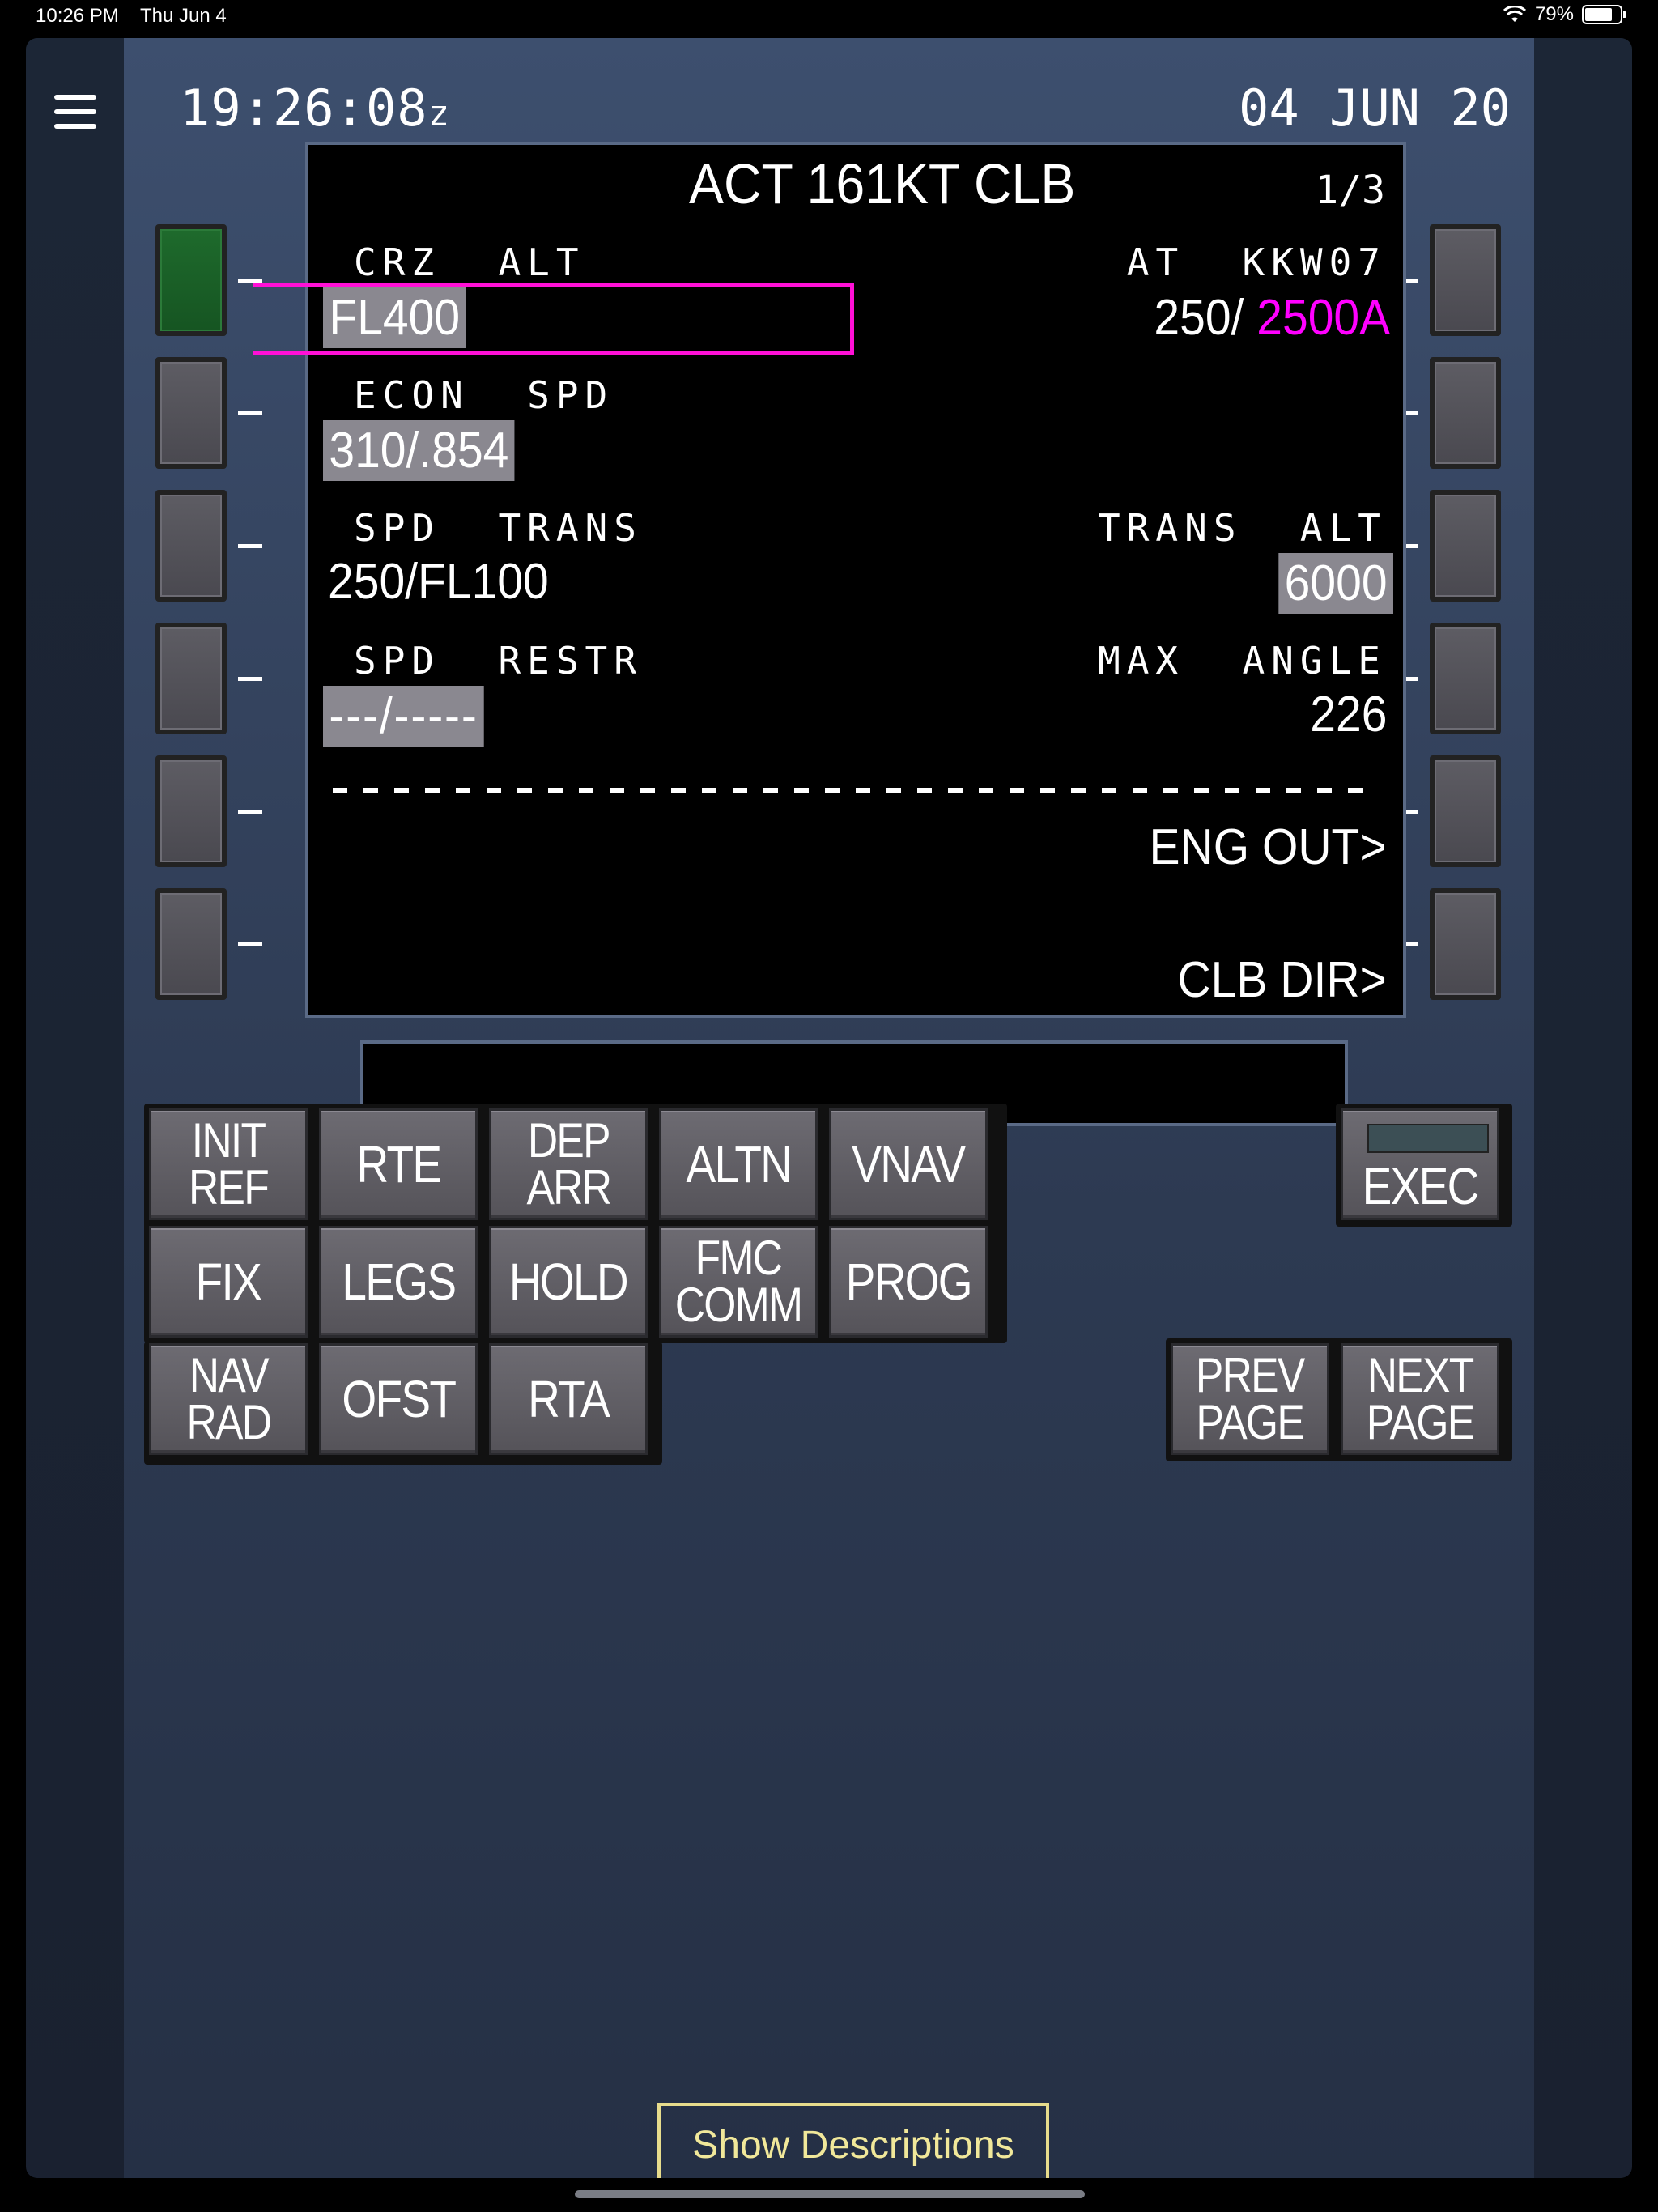 The image size is (1658, 2212). I want to click on battery-percent: 79%, so click(1554, 14).